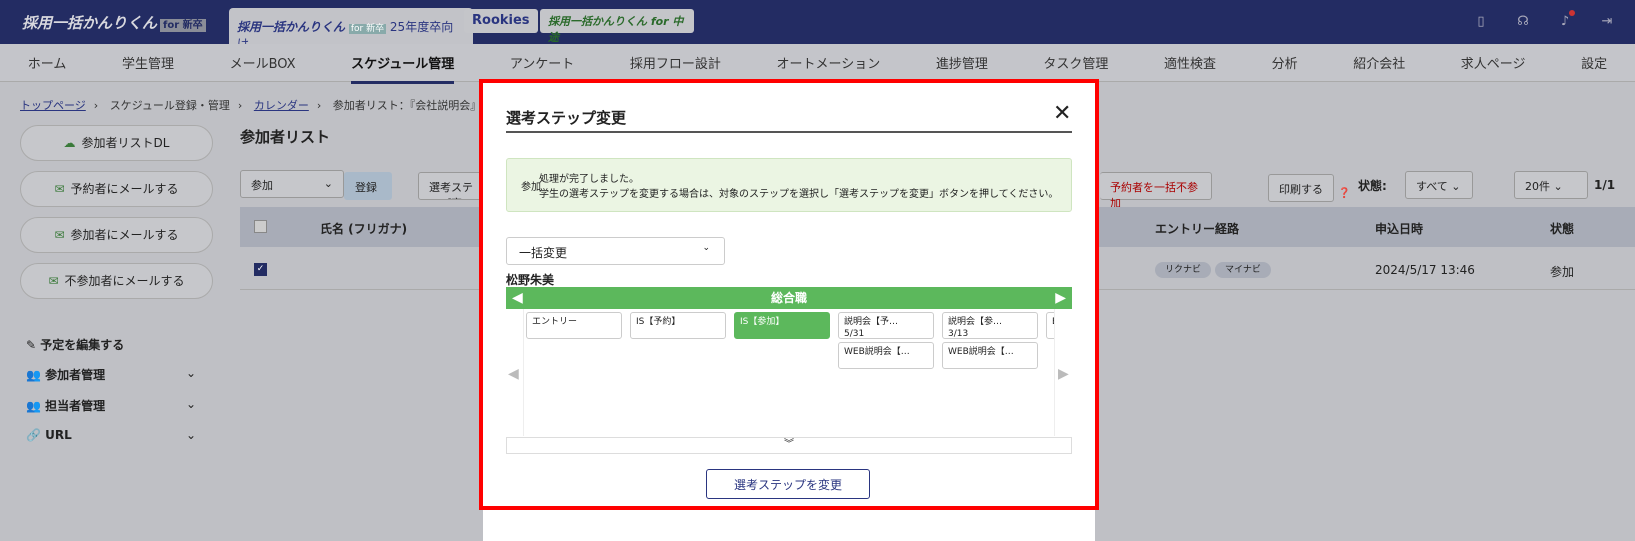 The width and height of the screenshot is (1635, 541). What do you see at coordinates (116, 374) in the screenshot?
I see `menu-attendees: 👥 参加者管理 ⌄` at bounding box center [116, 374].